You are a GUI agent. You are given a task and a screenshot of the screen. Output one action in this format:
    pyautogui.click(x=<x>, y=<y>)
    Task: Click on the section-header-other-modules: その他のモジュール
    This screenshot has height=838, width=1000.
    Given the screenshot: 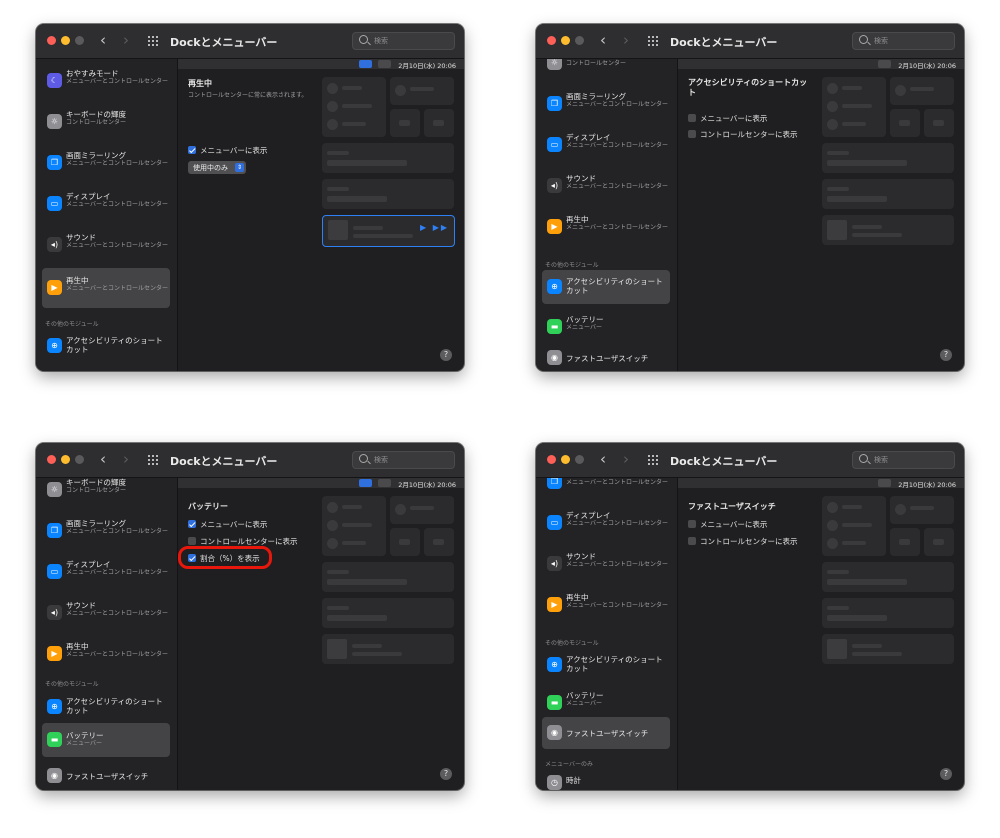 What is the action you would take?
    pyautogui.click(x=72, y=324)
    